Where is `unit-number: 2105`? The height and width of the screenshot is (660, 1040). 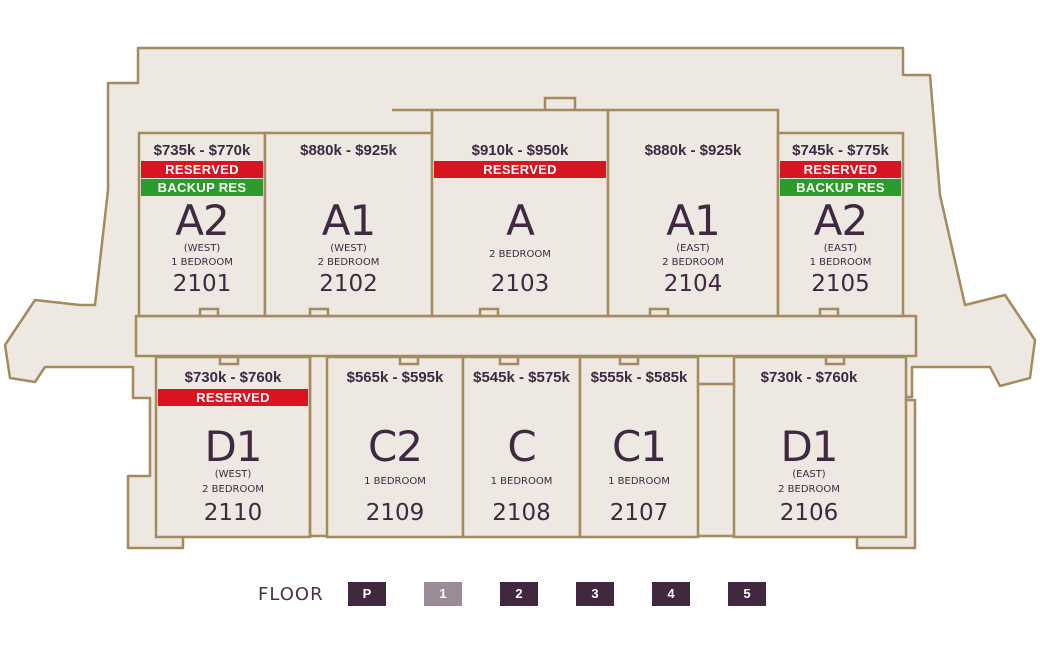
unit-number: 2105 is located at coordinates (840, 284).